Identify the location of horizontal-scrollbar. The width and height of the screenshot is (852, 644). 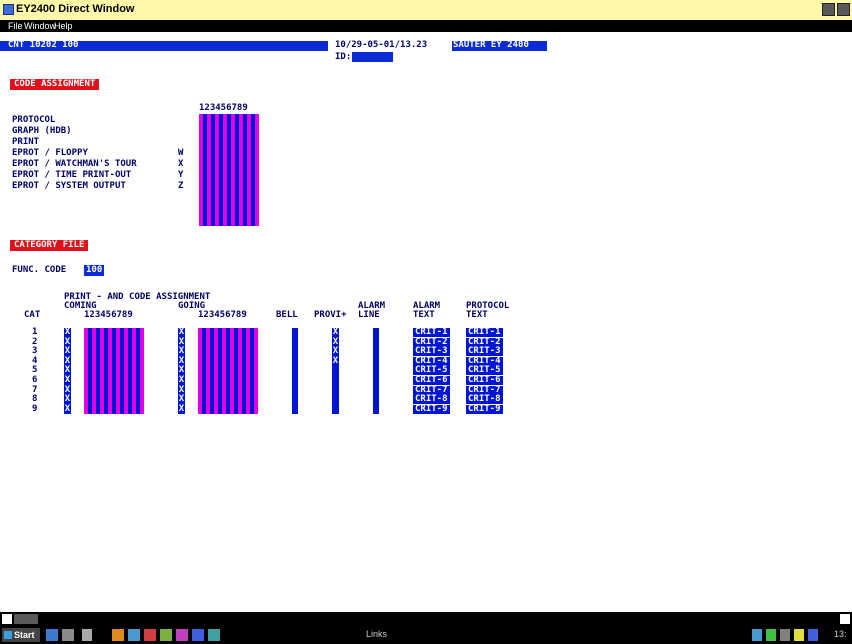
(426, 619).